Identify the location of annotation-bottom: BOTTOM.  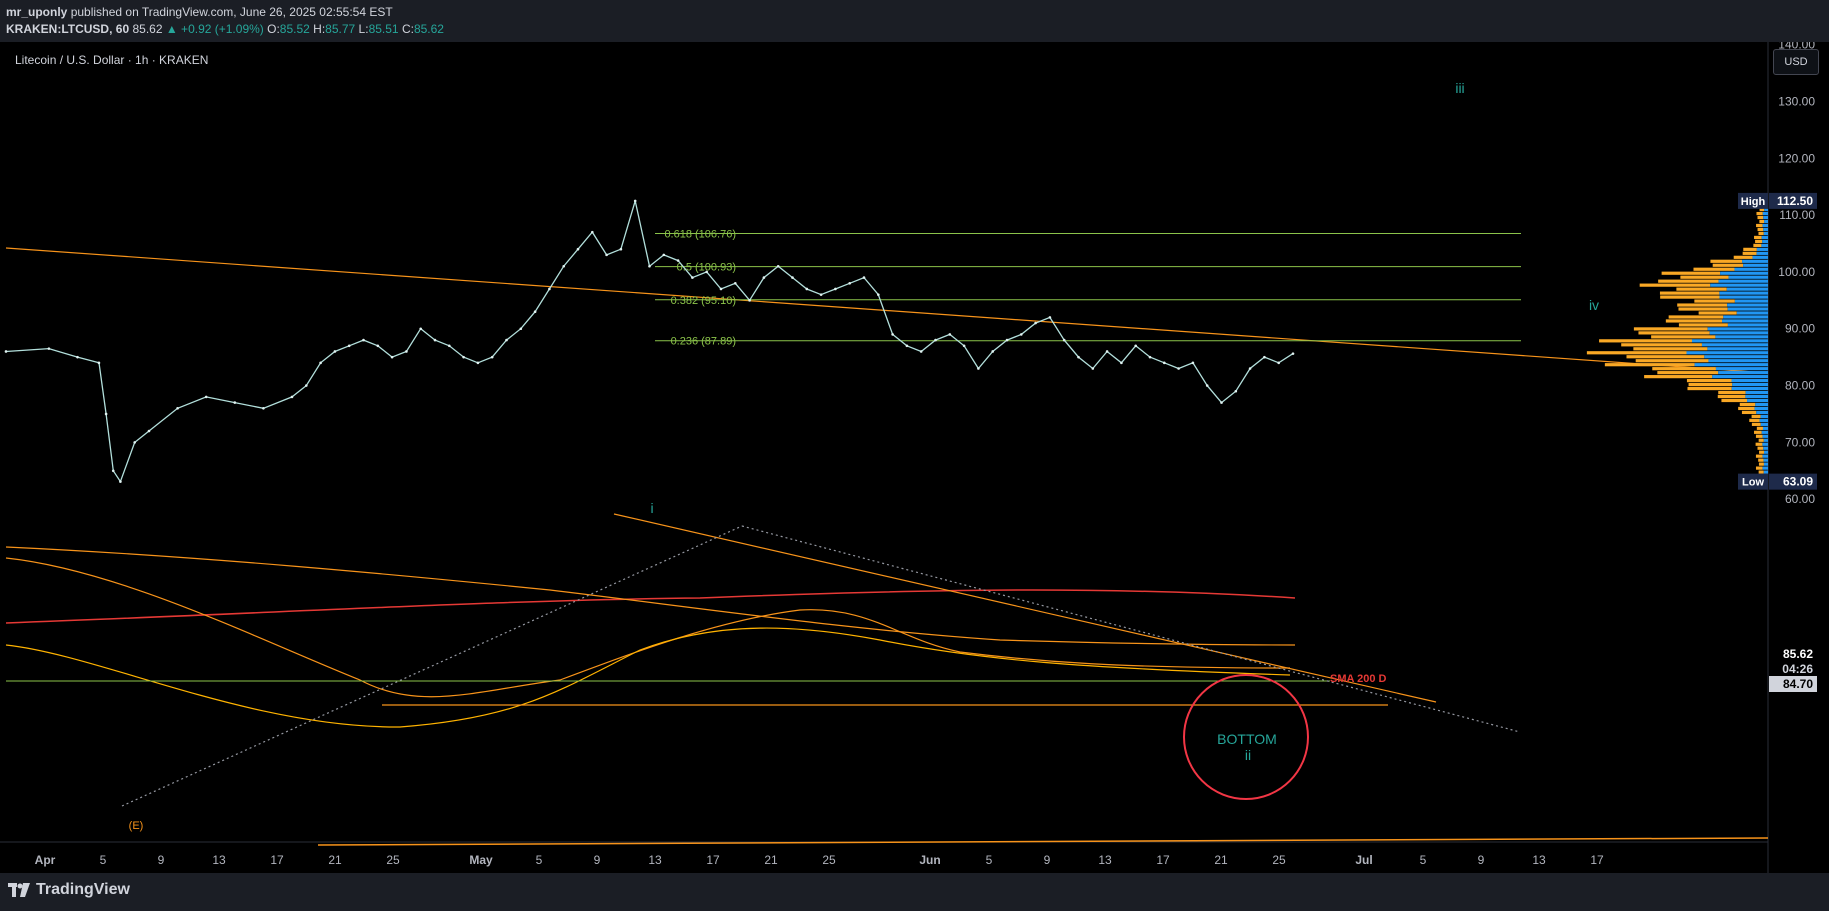
(1247, 739).